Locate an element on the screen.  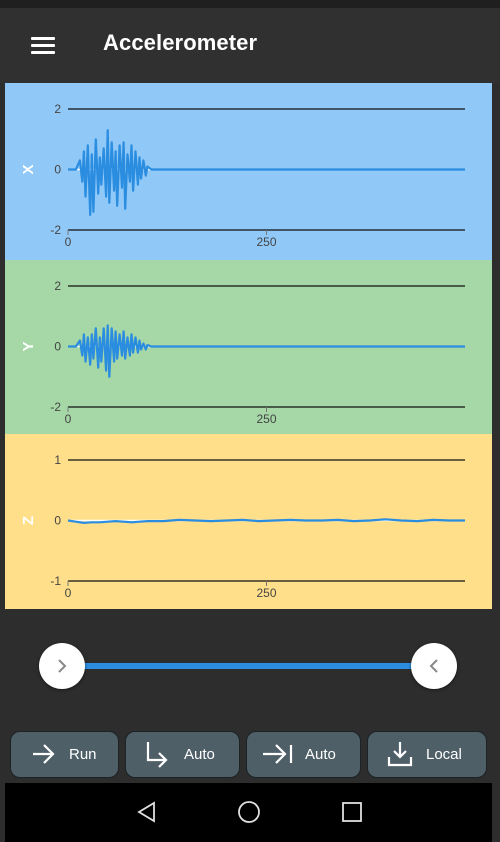
axis-name-label: Y is located at coordinates (28, 346).